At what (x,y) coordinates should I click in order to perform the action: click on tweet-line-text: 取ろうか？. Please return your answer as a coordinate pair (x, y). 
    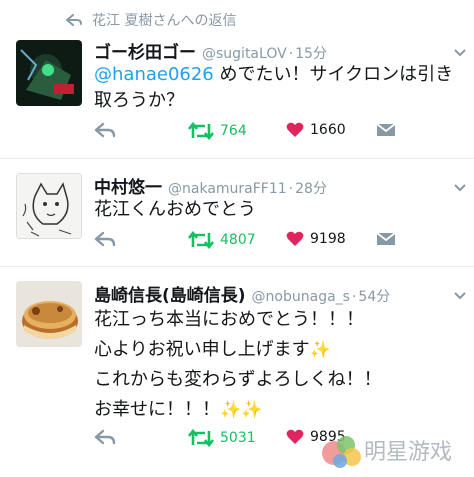
    Looking at the image, I should click on (139, 100).